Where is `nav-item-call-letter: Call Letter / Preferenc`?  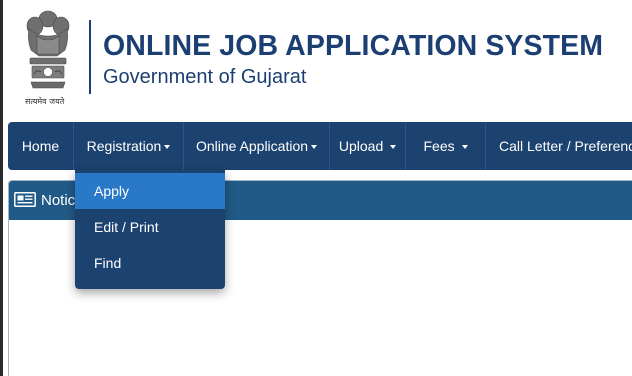
nav-item-call-letter: Call Letter / Preferenc is located at coordinates (559, 146).